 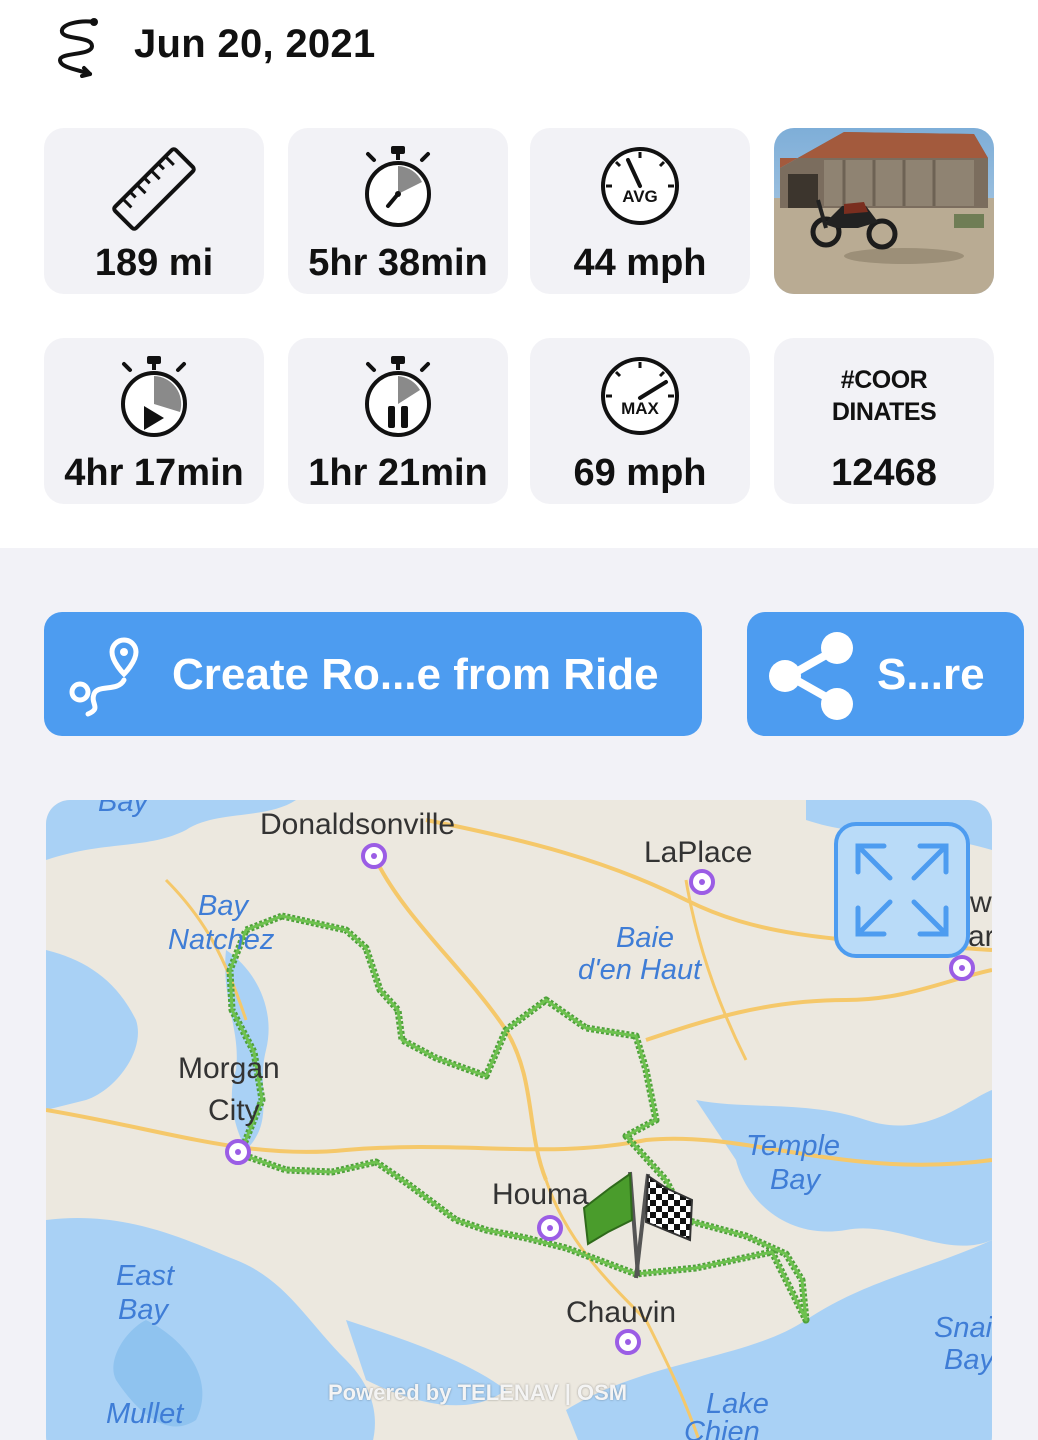 I want to click on map-expand-button, so click(x=902, y=890).